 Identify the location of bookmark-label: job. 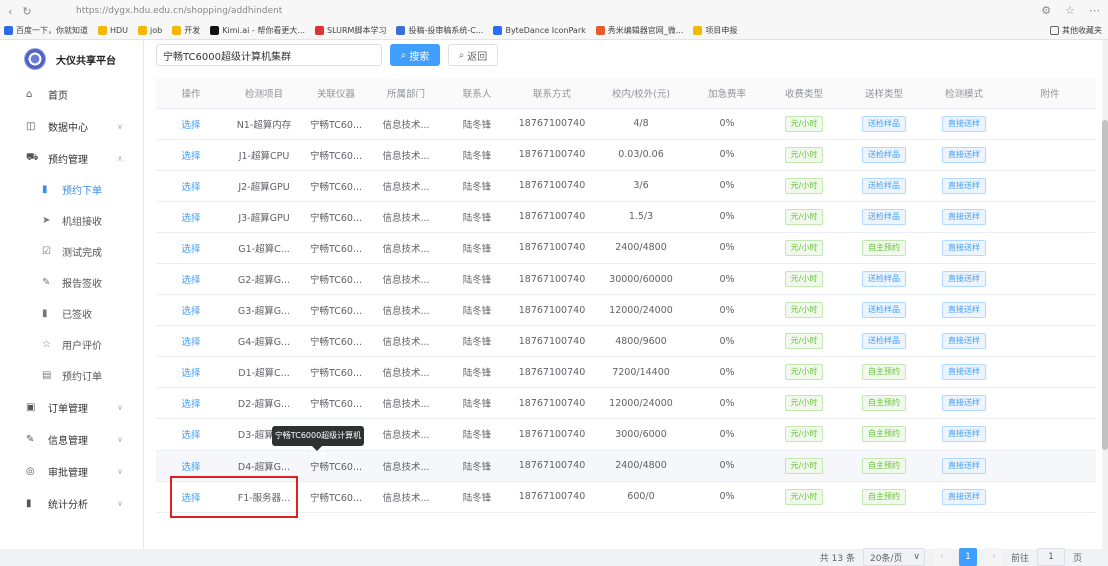
(156, 30).